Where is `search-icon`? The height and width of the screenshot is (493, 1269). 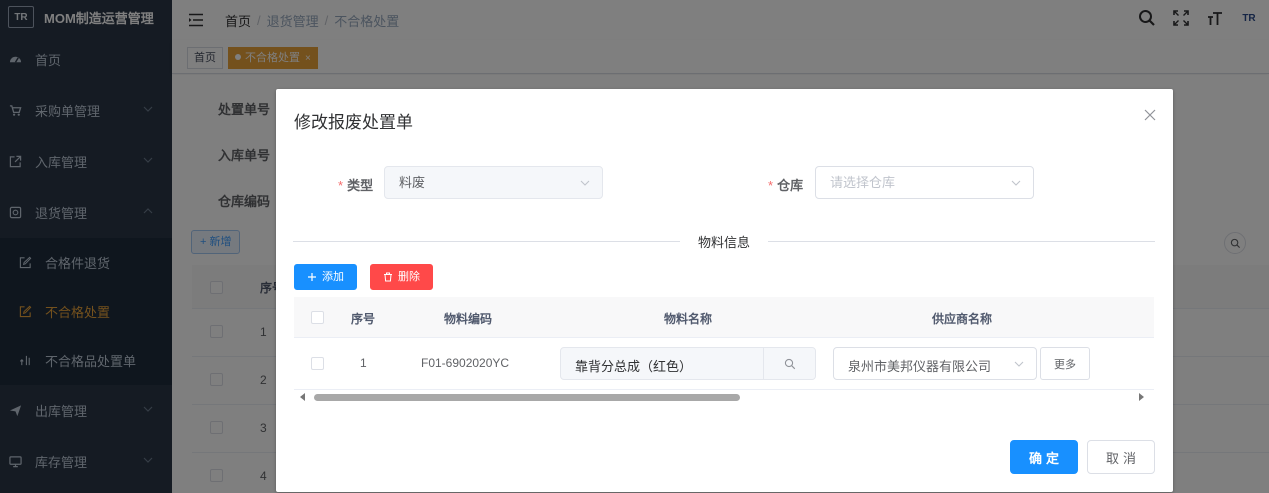 search-icon is located at coordinates (789, 363).